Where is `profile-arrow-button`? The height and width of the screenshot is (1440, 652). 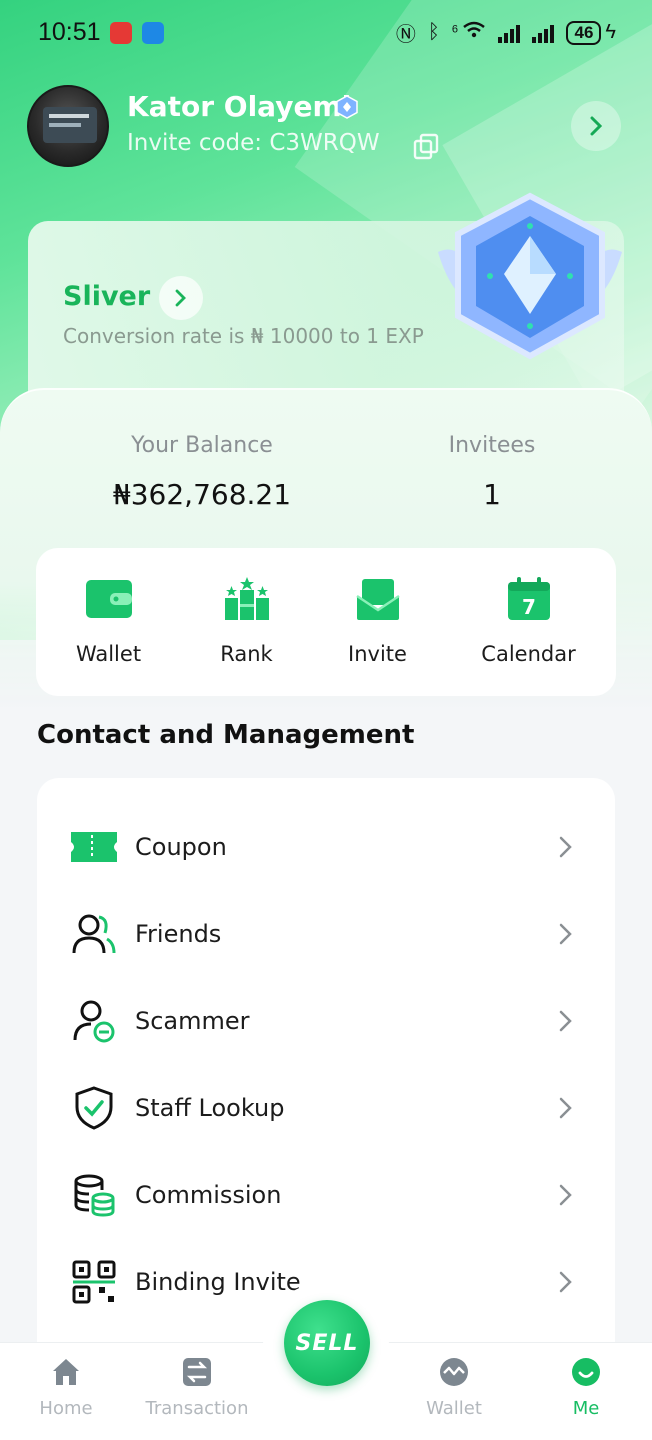 profile-arrow-button is located at coordinates (596, 126).